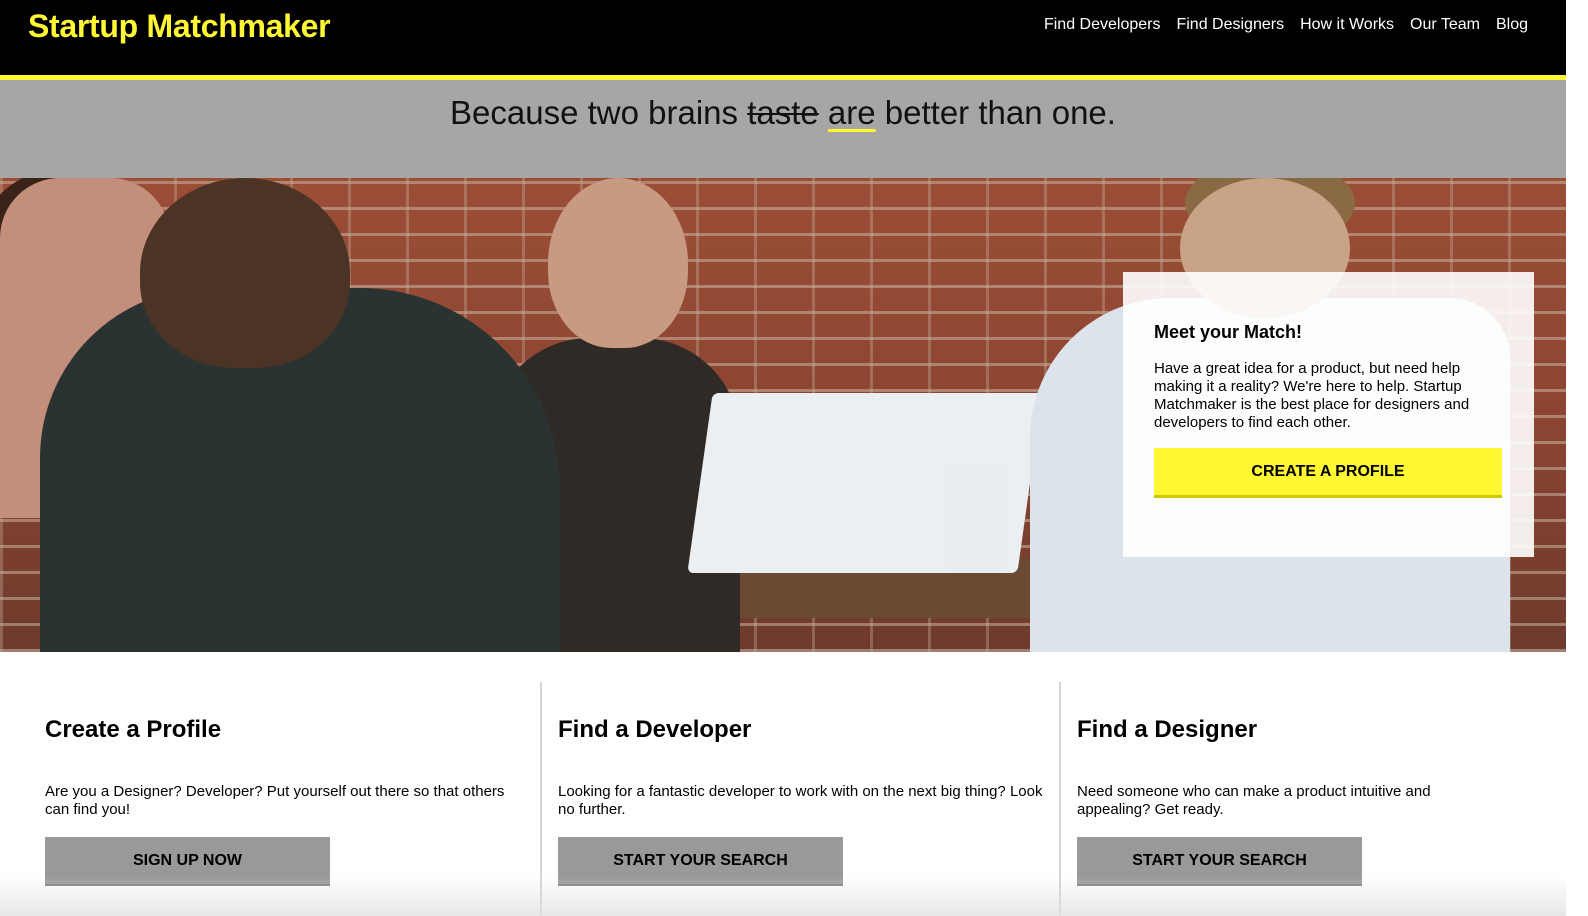 Image resolution: width=1588 pixels, height=916 pixels. What do you see at coordinates (179, 26) in the screenshot?
I see `brand-logo: Startup Matchmaker` at bounding box center [179, 26].